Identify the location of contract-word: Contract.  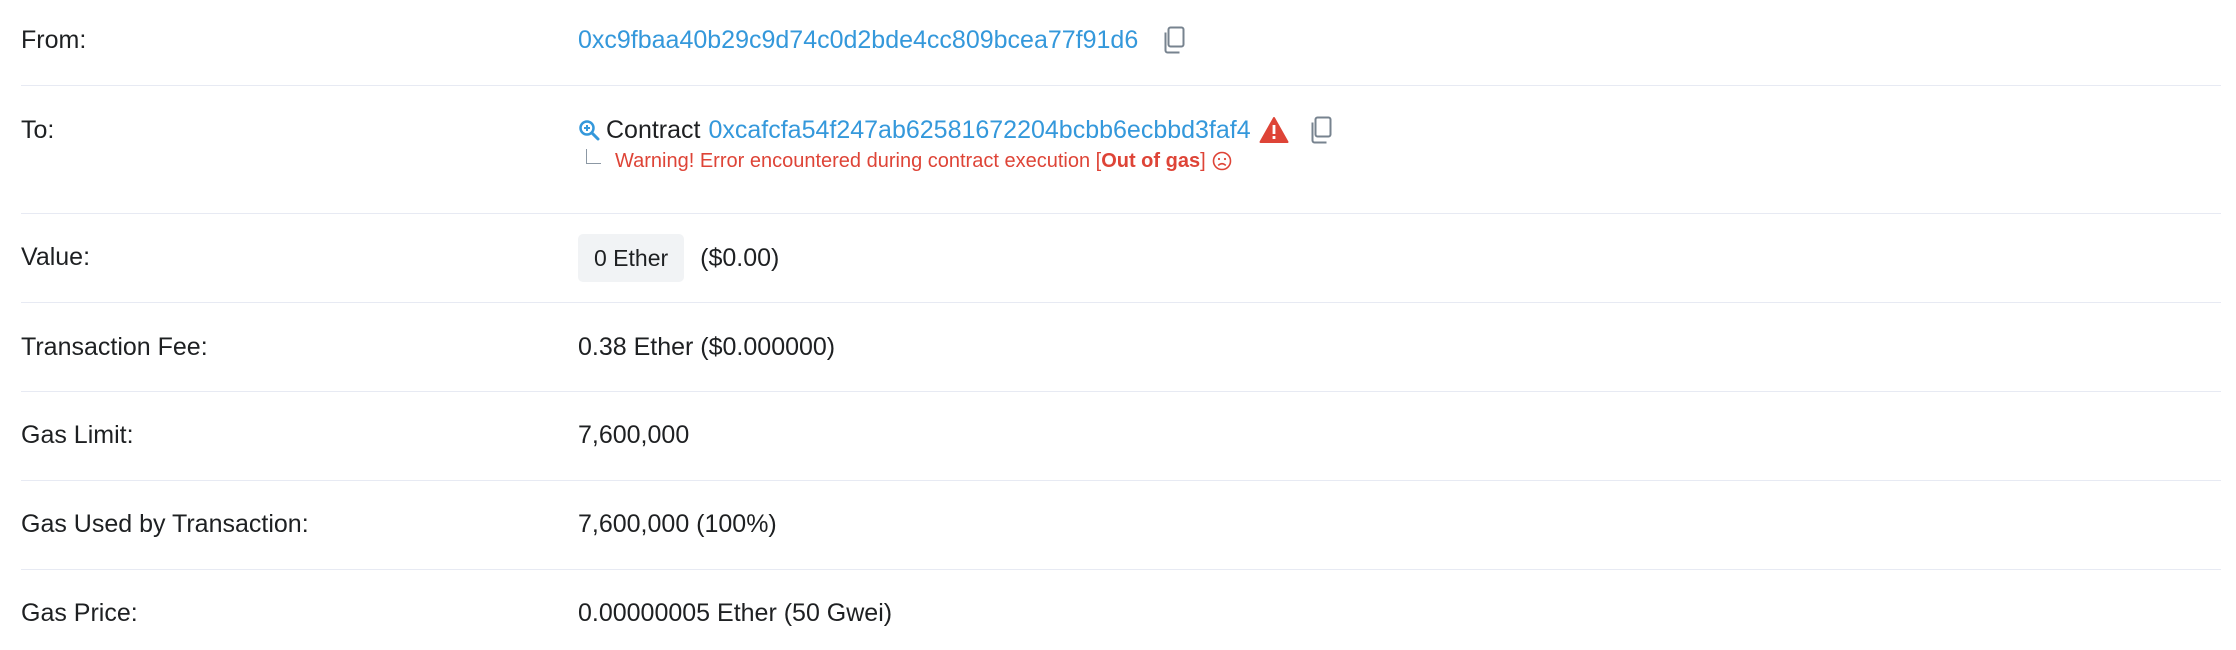
(653, 130).